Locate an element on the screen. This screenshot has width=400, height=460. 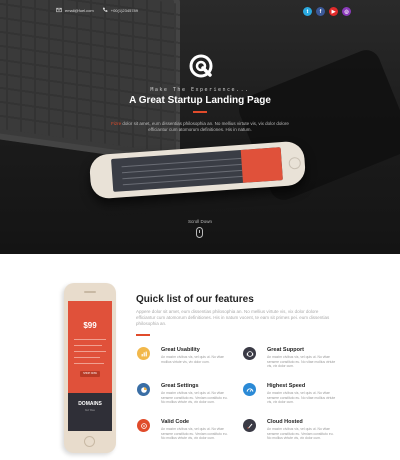
support-icon is located at coordinates (249, 353).